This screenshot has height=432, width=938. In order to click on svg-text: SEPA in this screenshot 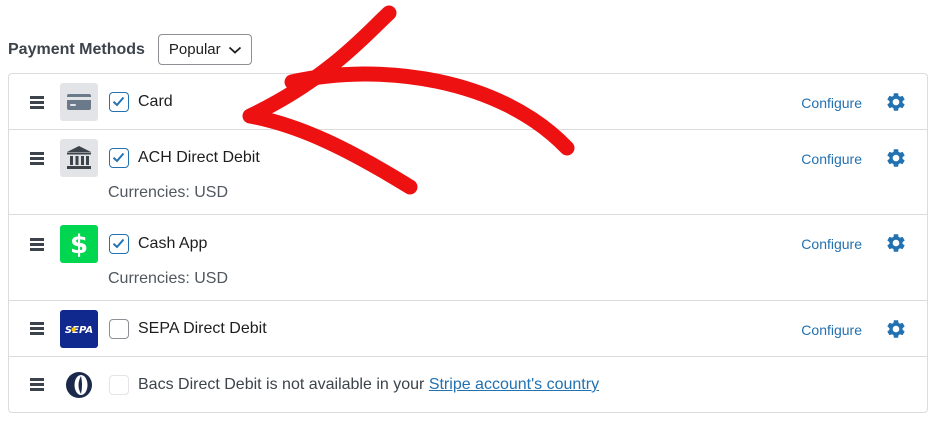, I will do `click(79, 330)`.